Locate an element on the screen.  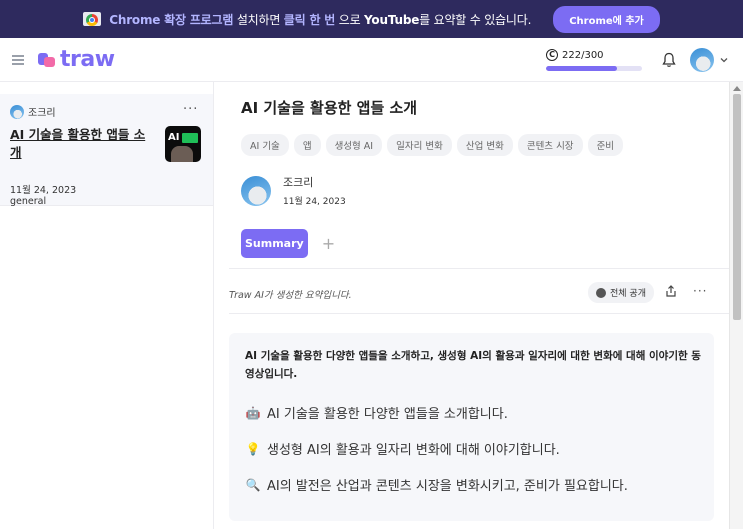
visibility-button: 전체 공개 is located at coordinates (621, 292).